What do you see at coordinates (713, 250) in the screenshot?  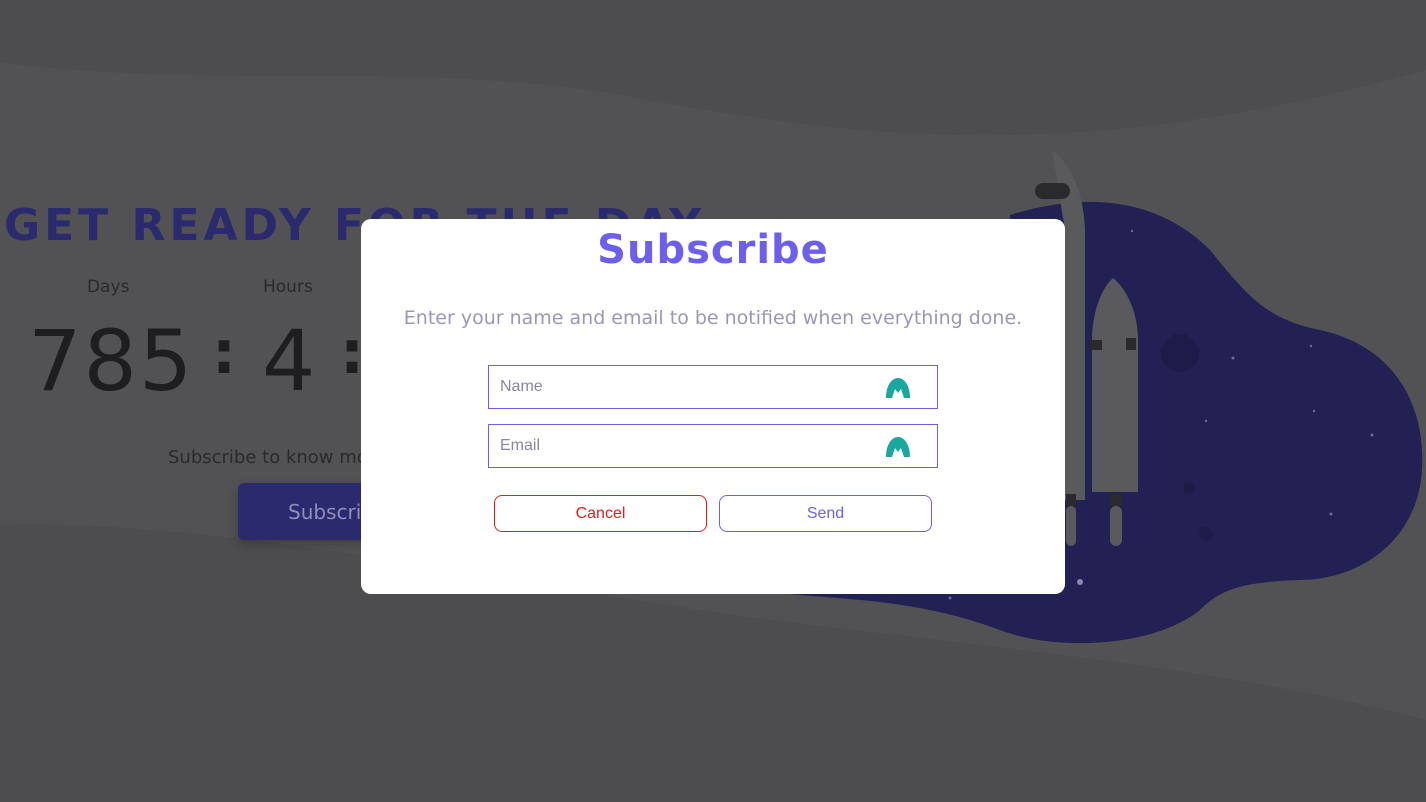 I see `modal-title: Subscribe` at bounding box center [713, 250].